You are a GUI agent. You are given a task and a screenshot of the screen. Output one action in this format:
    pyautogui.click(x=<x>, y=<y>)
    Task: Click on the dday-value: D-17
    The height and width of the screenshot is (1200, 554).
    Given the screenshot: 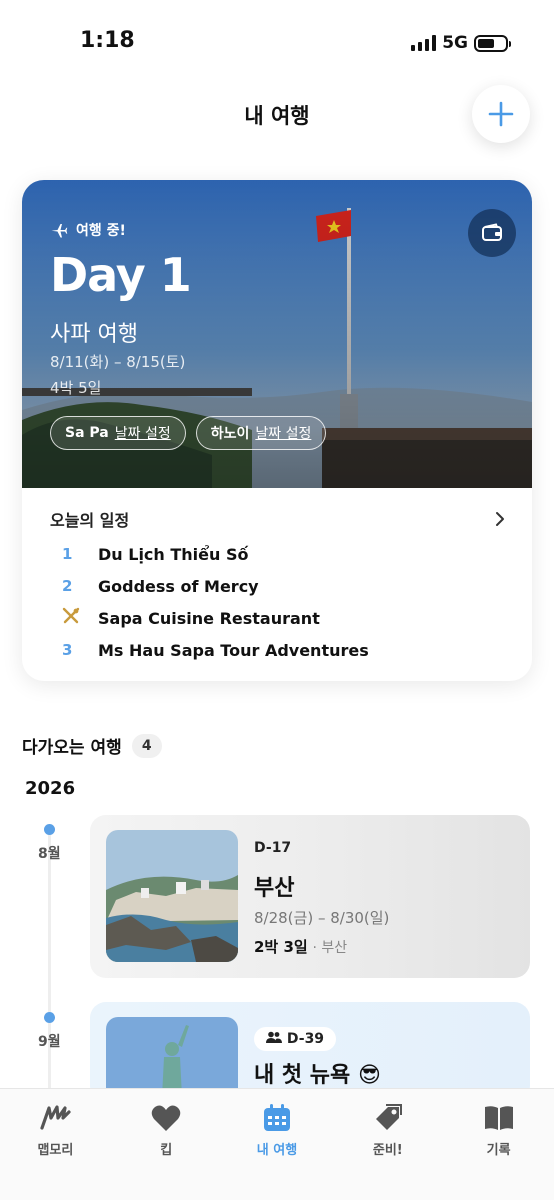 What is the action you would take?
    pyautogui.click(x=273, y=848)
    